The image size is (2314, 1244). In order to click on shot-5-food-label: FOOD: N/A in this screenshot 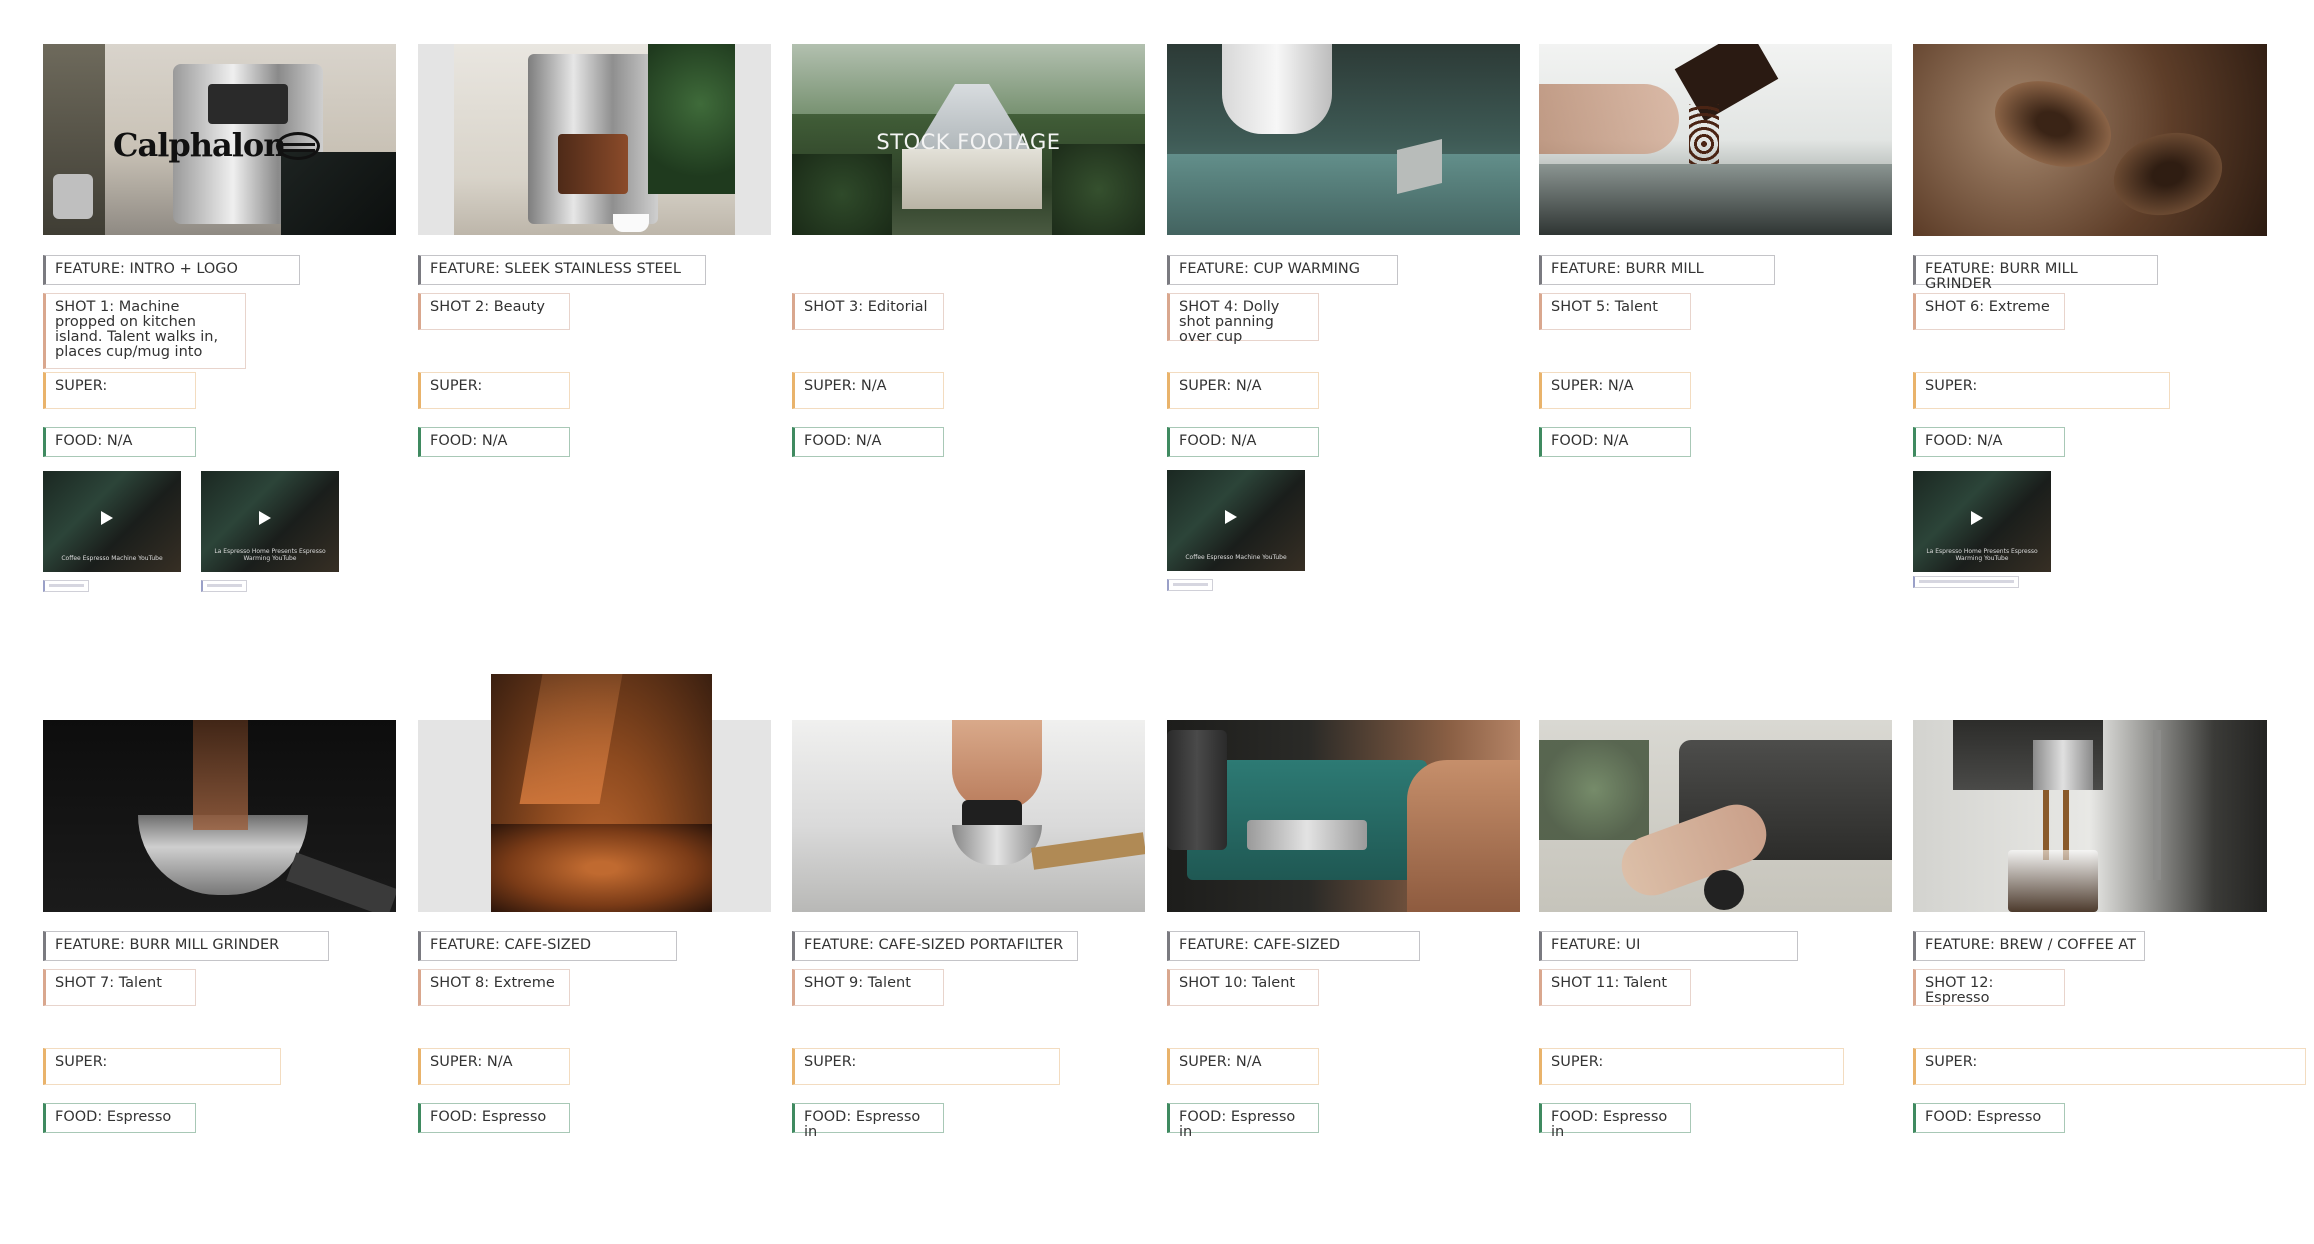, I will do `click(1615, 442)`.